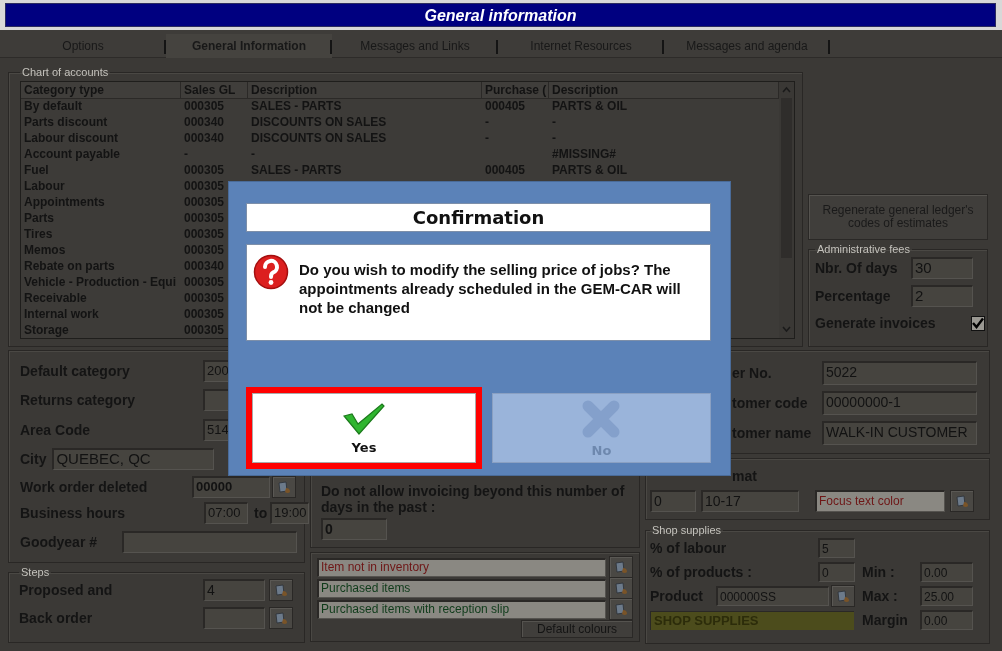 Image resolution: width=1002 pixels, height=651 pixels. What do you see at coordinates (500, 15) in the screenshot?
I see `window-title: General information` at bounding box center [500, 15].